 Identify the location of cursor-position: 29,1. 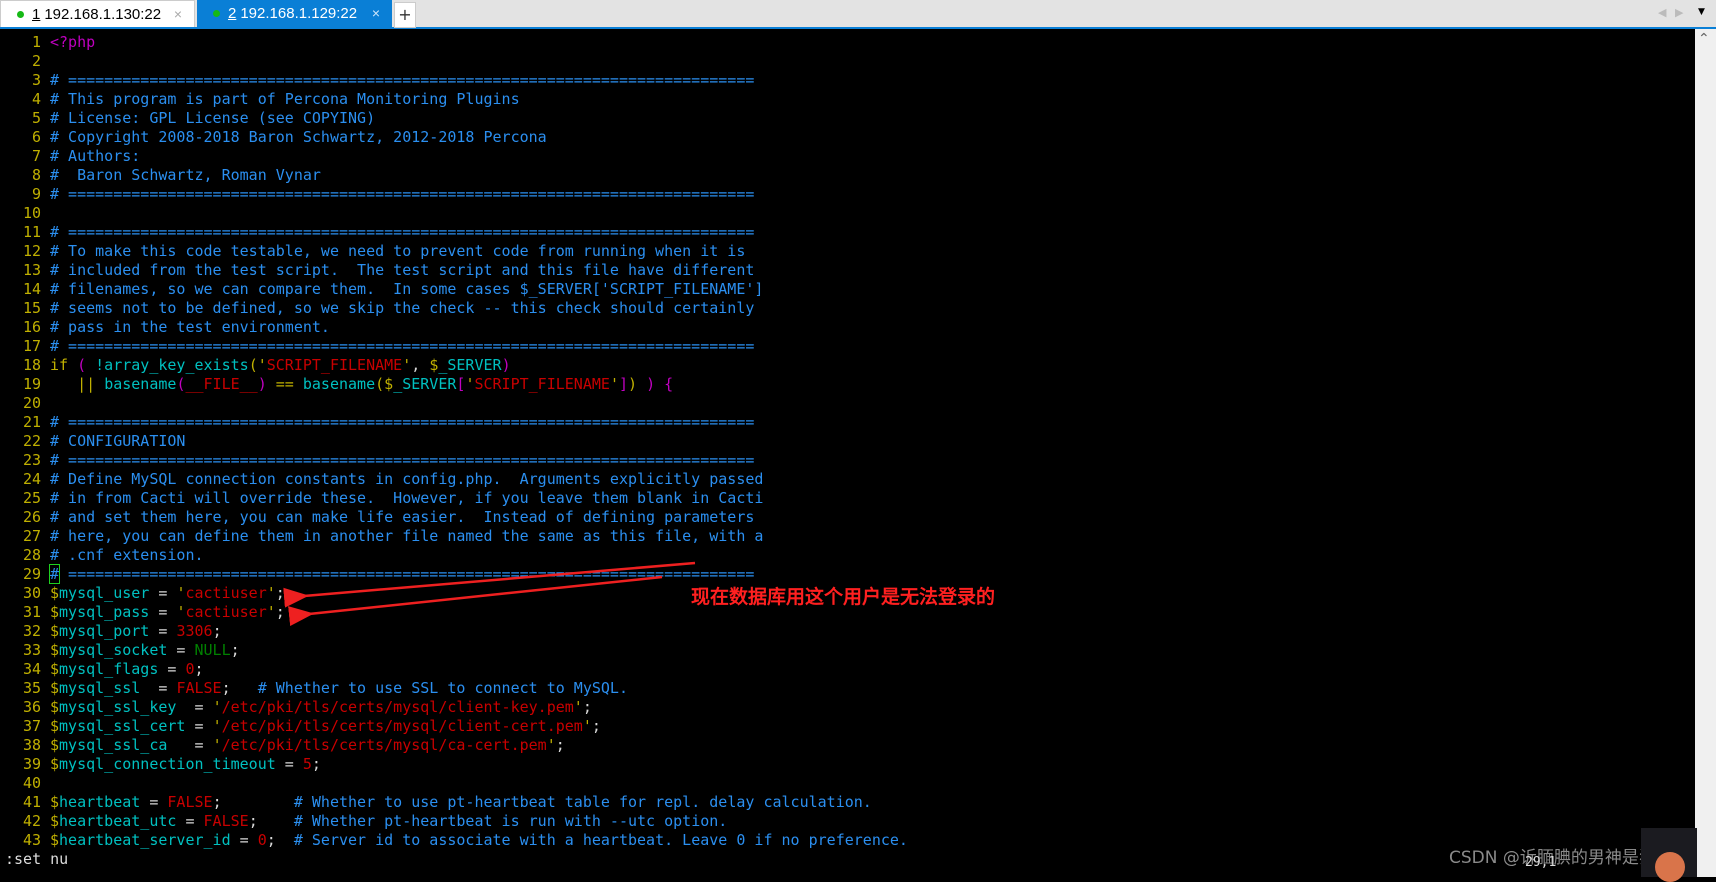
(1541, 862).